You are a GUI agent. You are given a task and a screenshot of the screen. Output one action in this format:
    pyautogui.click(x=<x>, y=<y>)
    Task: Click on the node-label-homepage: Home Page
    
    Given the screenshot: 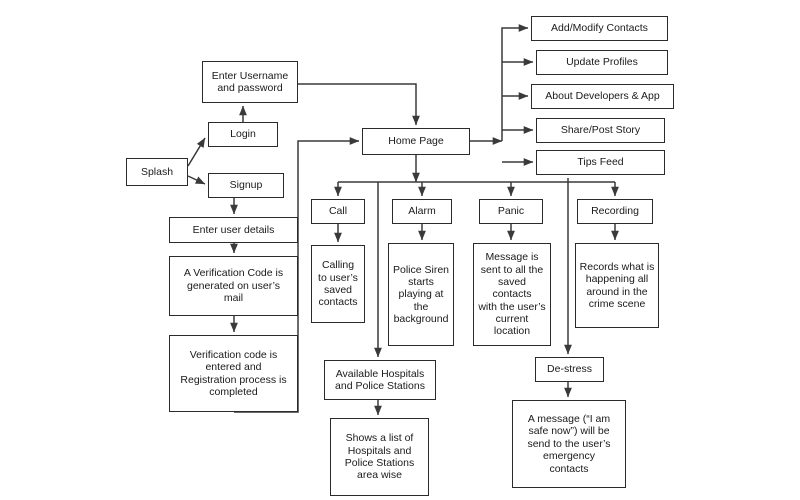 What is the action you would take?
    pyautogui.click(x=416, y=141)
    